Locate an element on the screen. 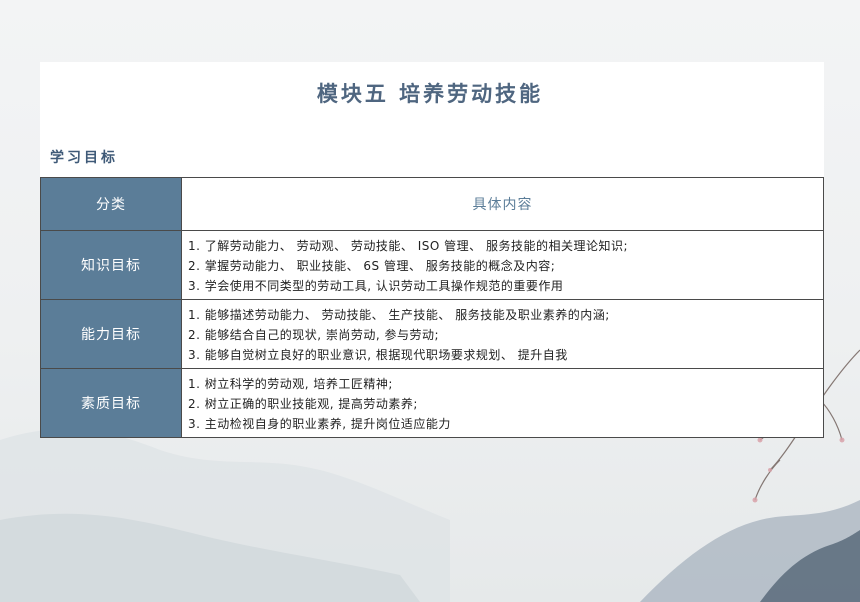  table-header-row: 分类 具体内容 is located at coordinates (432, 204).